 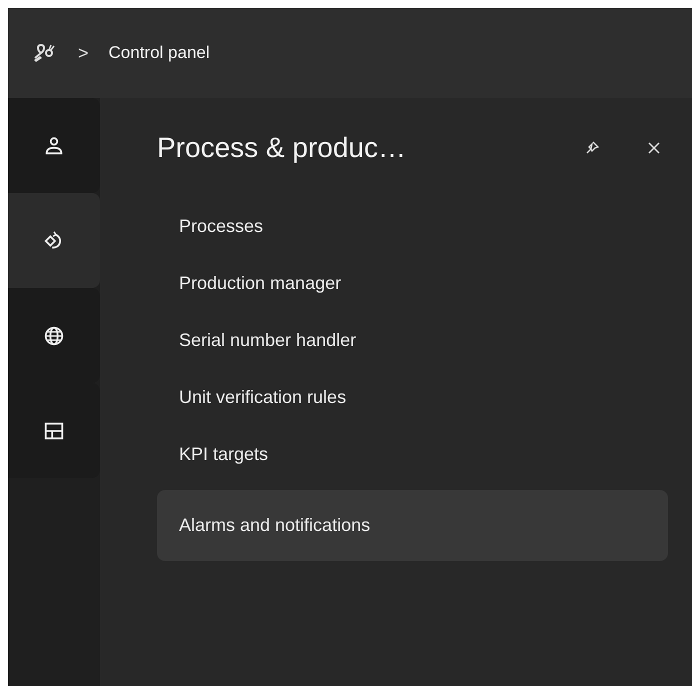 What do you see at coordinates (412, 340) in the screenshot?
I see `menu-item: Serial number handler` at bounding box center [412, 340].